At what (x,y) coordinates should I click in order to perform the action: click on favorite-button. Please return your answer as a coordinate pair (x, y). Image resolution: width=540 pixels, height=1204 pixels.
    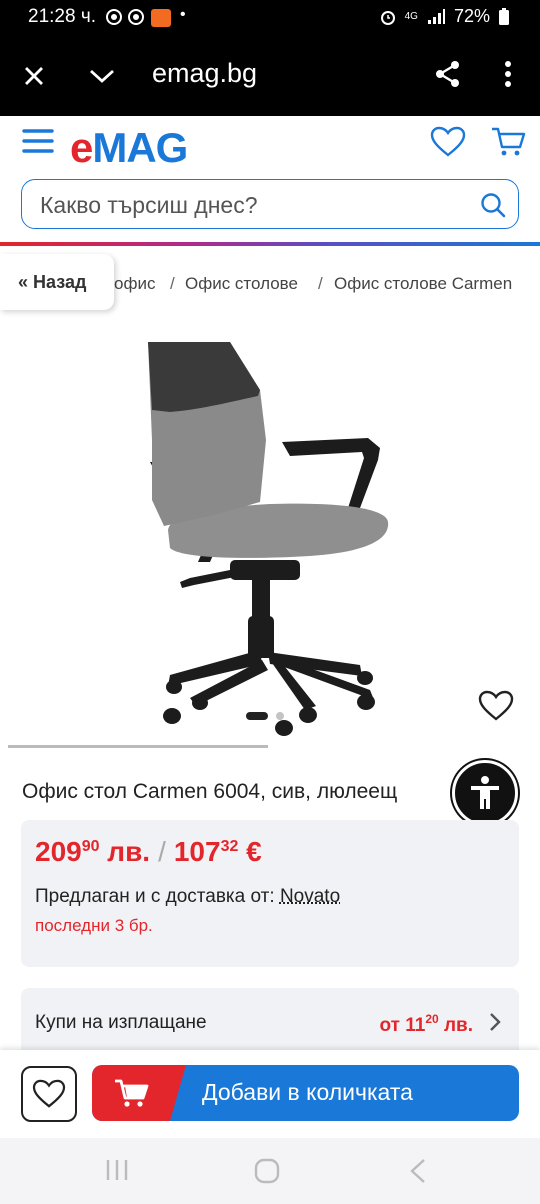
    Looking at the image, I should click on (49, 1094).